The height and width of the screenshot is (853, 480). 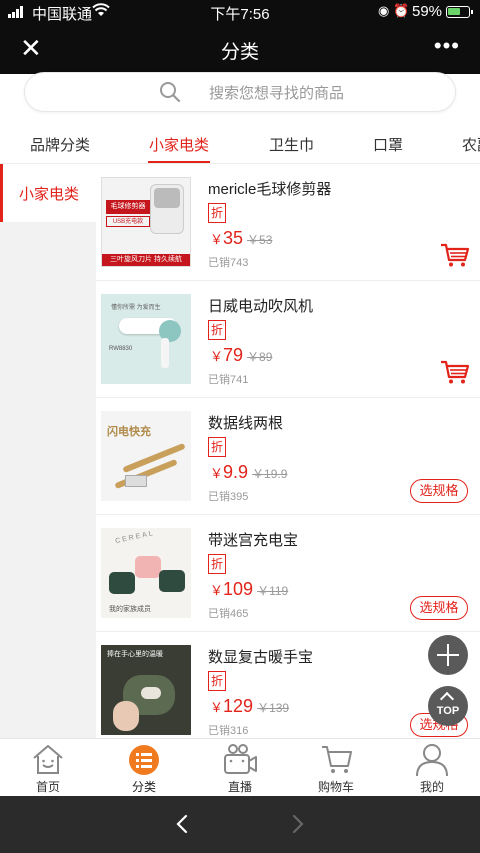 I want to click on search-area: 搜索您想寻找的商品, so click(x=240, y=99).